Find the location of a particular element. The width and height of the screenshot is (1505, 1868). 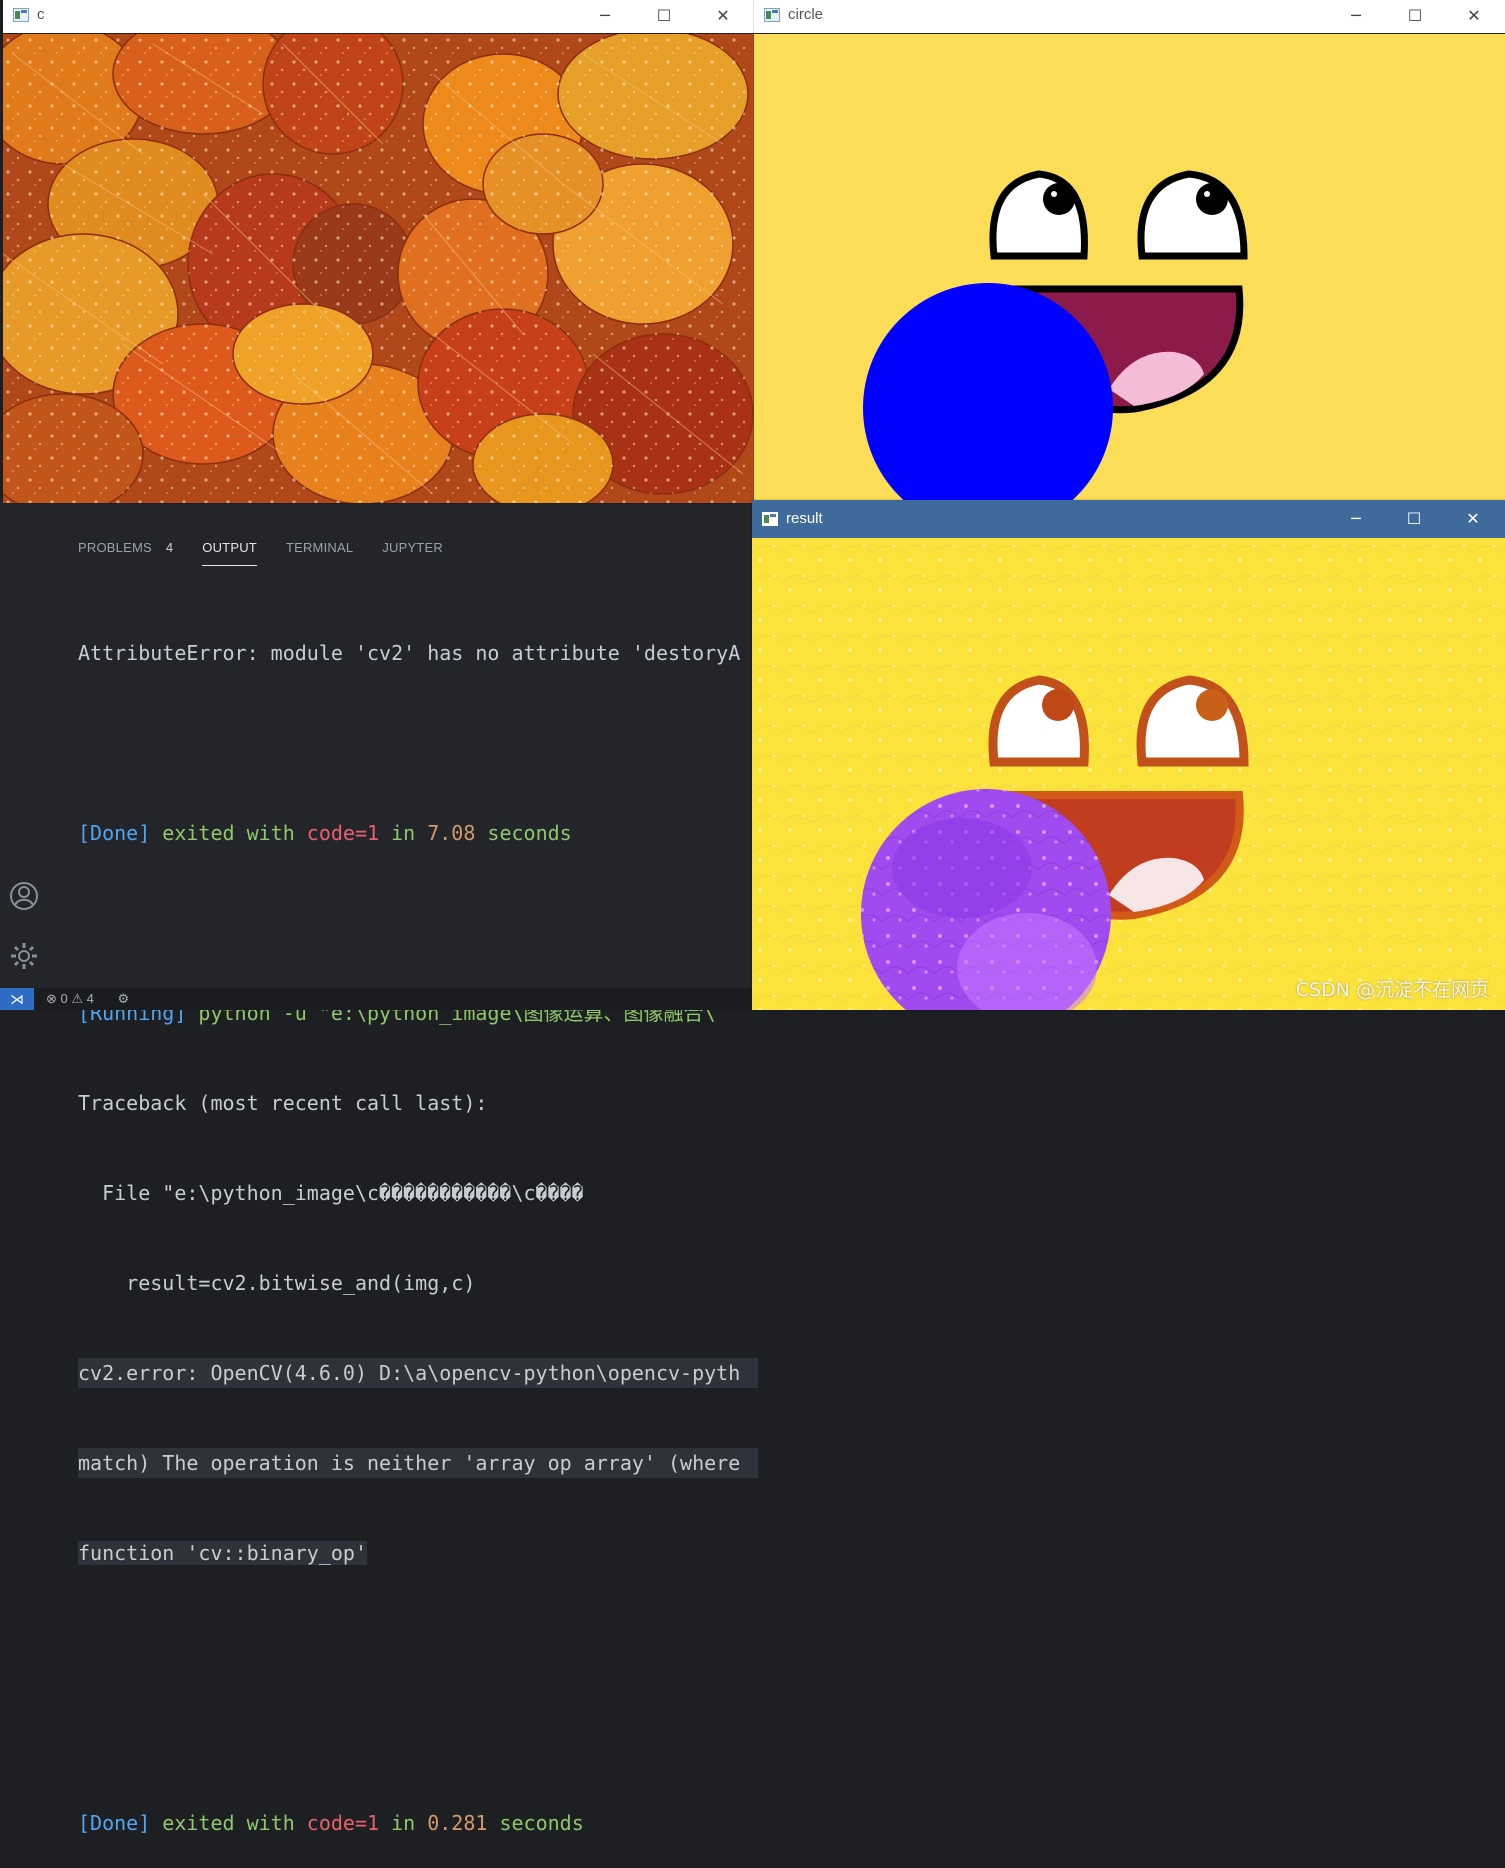

output-text: function 'cv::binary_op' is located at coordinates (222, 1553).